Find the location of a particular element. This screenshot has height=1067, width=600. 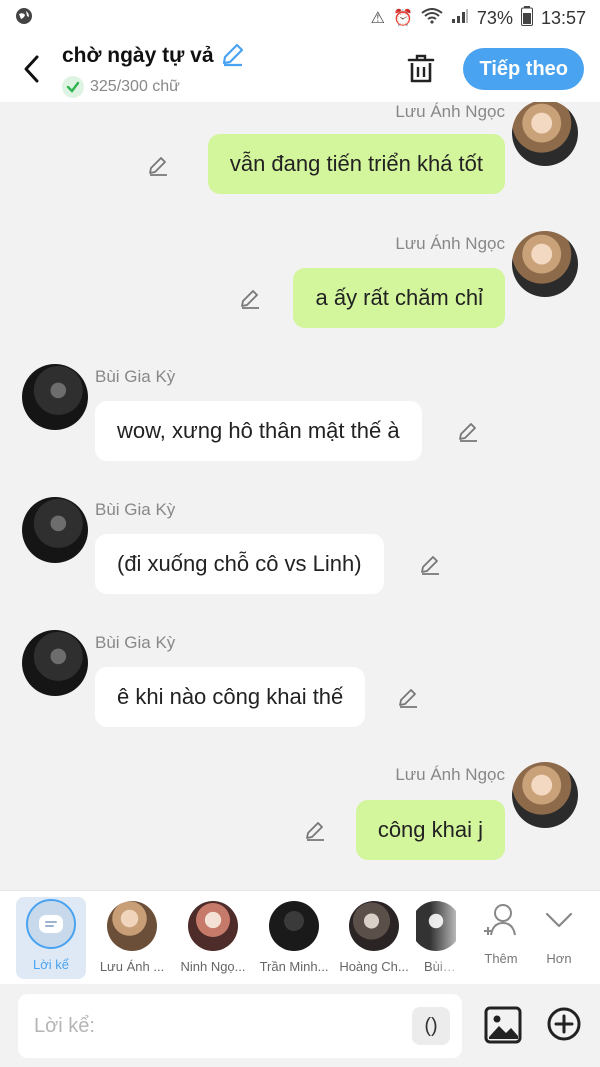

signal-icon is located at coordinates (460, 18).